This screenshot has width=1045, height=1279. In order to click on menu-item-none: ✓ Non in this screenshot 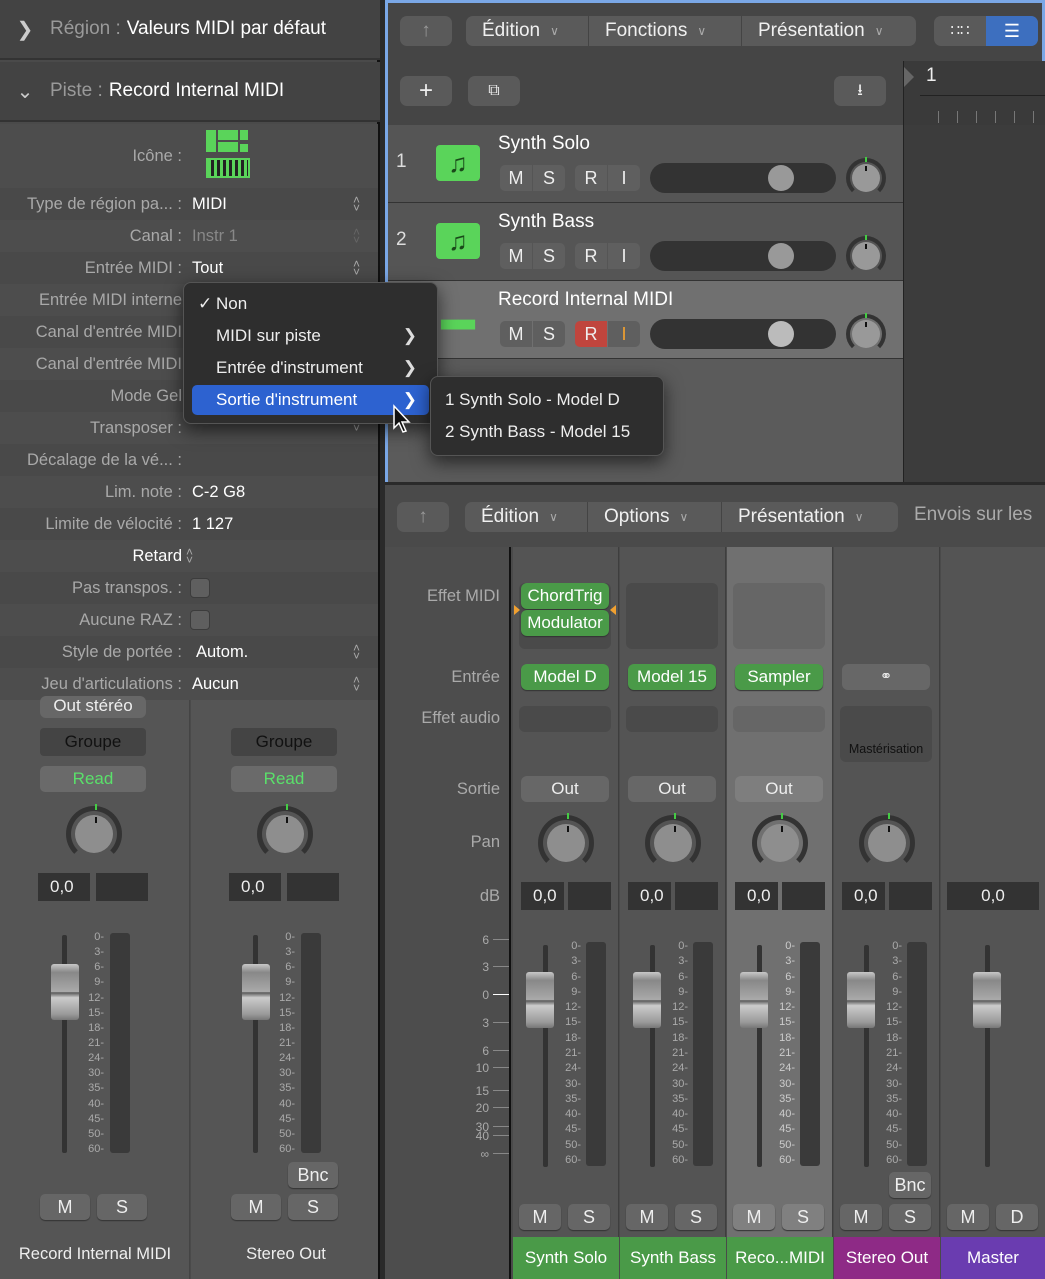, I will do `click(310, 304)`.